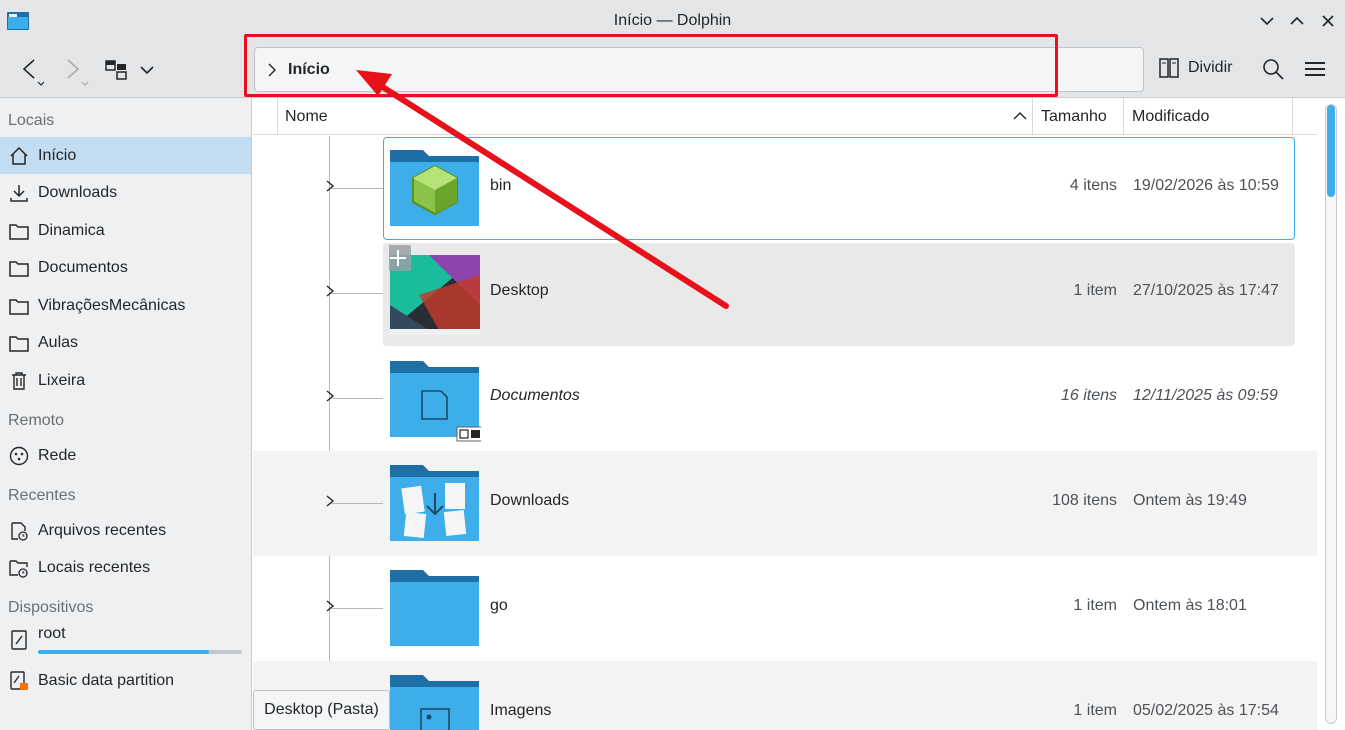 The image size is (1345, 730). What do you see at coordinates (71, 230) in the screenshot?
I see `sidebar-item-label: Dinamica` at bounding box center [71, 230].